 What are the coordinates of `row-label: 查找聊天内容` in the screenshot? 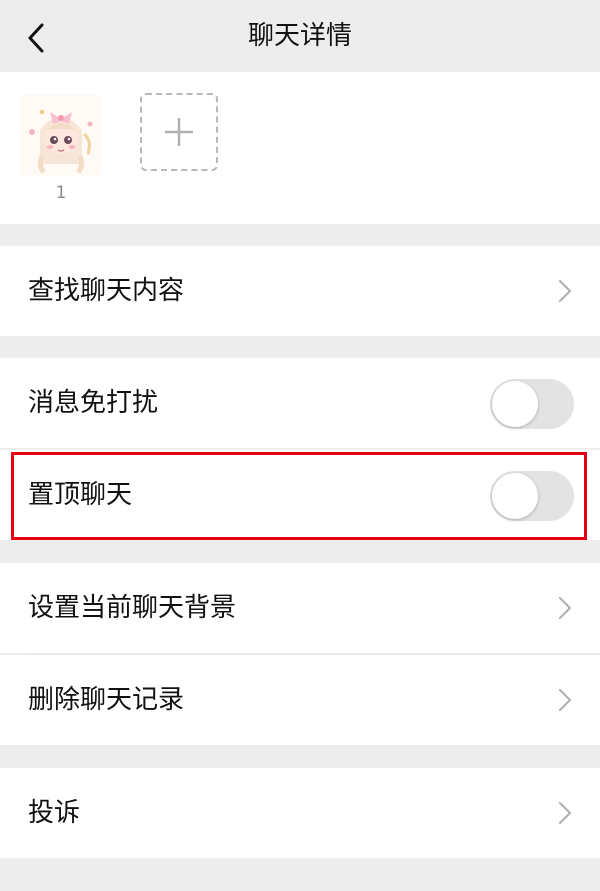 It's located at (106, 291).